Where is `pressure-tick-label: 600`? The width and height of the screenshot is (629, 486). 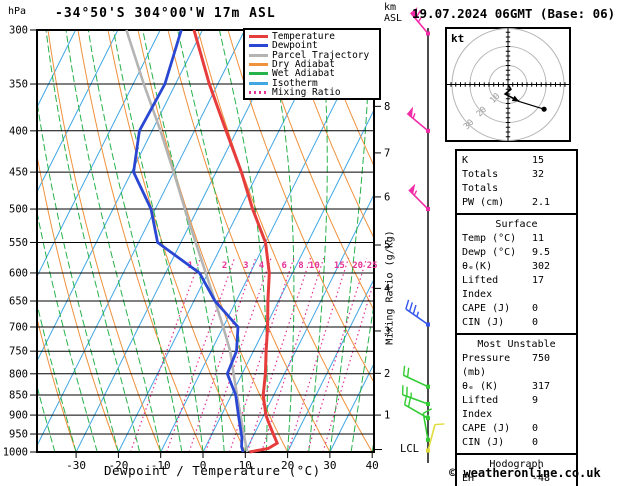
pressure-tick-label: 600 is located at coordinates (18, 273).